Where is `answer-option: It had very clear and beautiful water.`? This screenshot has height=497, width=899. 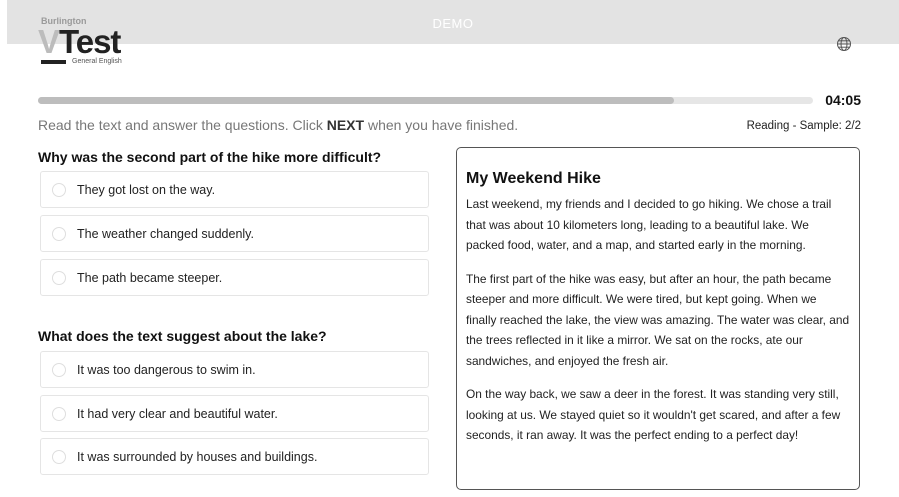 answer-option: It had very clear and beautiful water. is located at coordinates (234, 413).